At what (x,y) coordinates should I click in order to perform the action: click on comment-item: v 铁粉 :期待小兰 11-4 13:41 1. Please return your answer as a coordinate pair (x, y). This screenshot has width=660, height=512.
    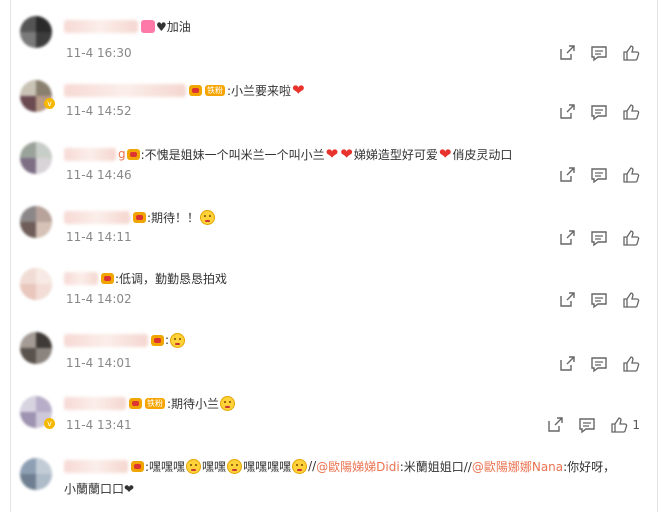
    Looking at the image, I should click on (330, 417).